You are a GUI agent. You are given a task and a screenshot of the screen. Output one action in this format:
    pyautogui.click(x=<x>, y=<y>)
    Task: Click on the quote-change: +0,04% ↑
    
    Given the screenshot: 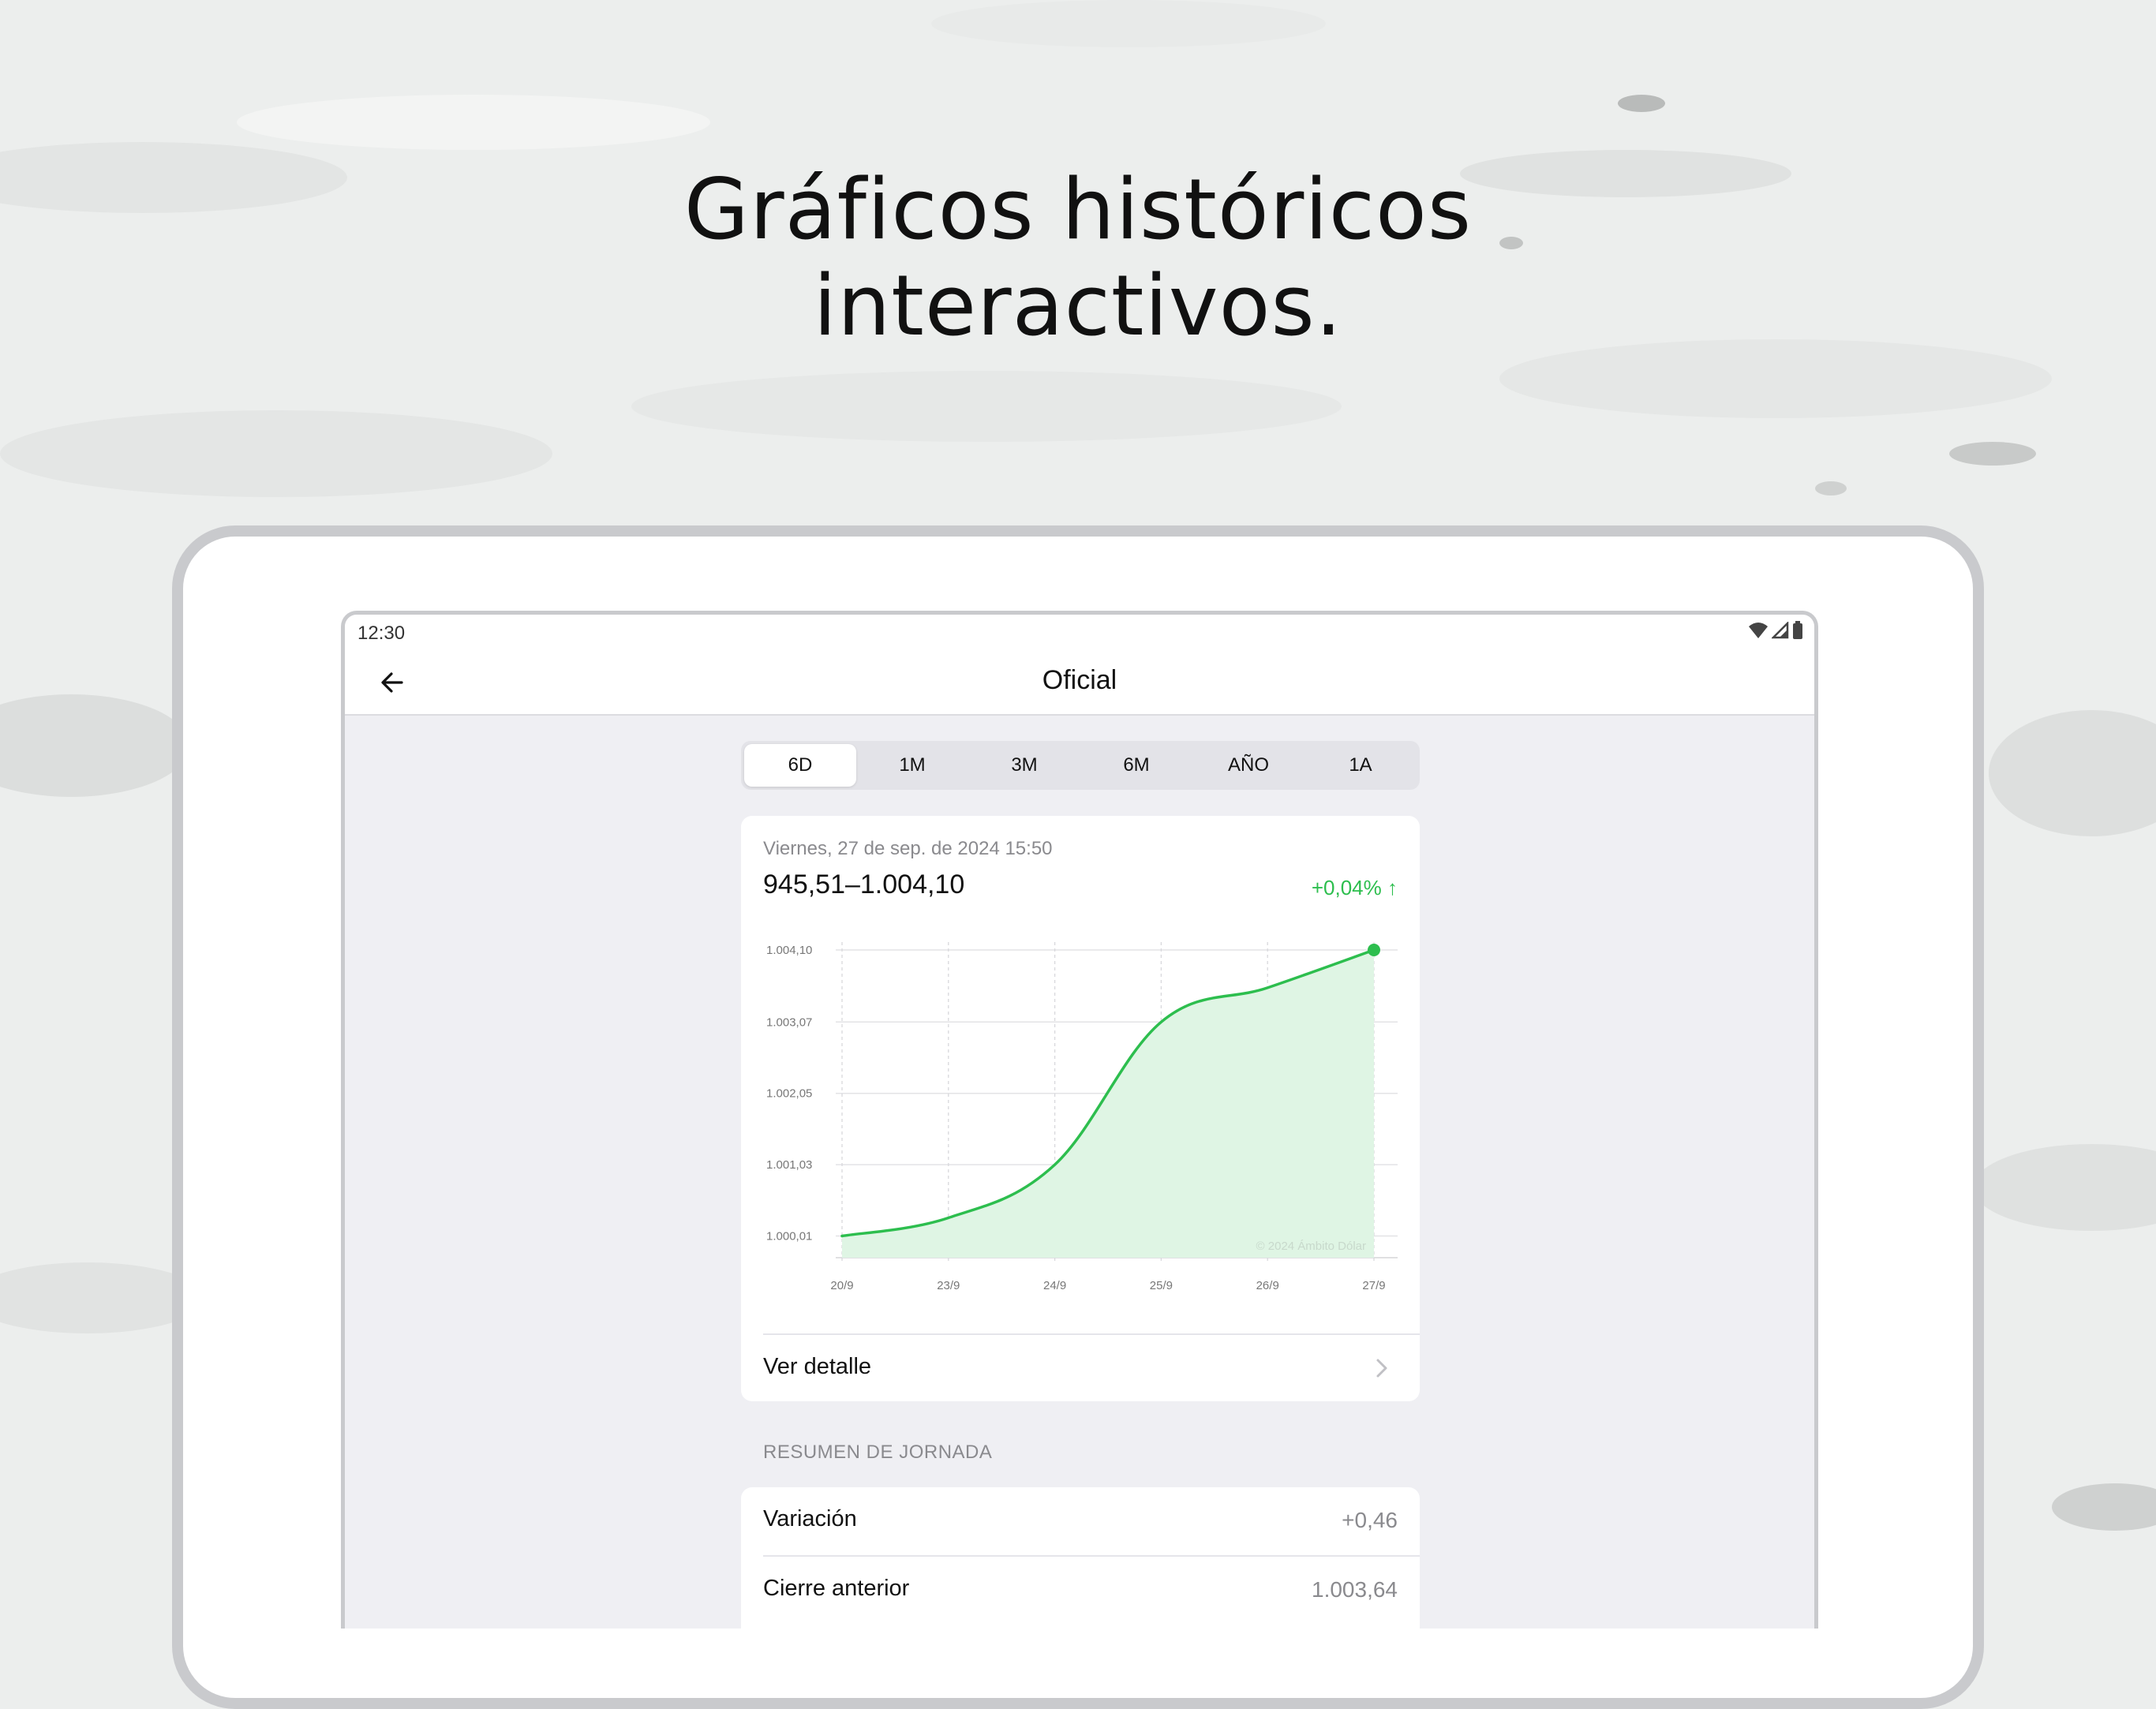 What is the action you would take?
    pyautogui.click(x=1354, y=887)
    